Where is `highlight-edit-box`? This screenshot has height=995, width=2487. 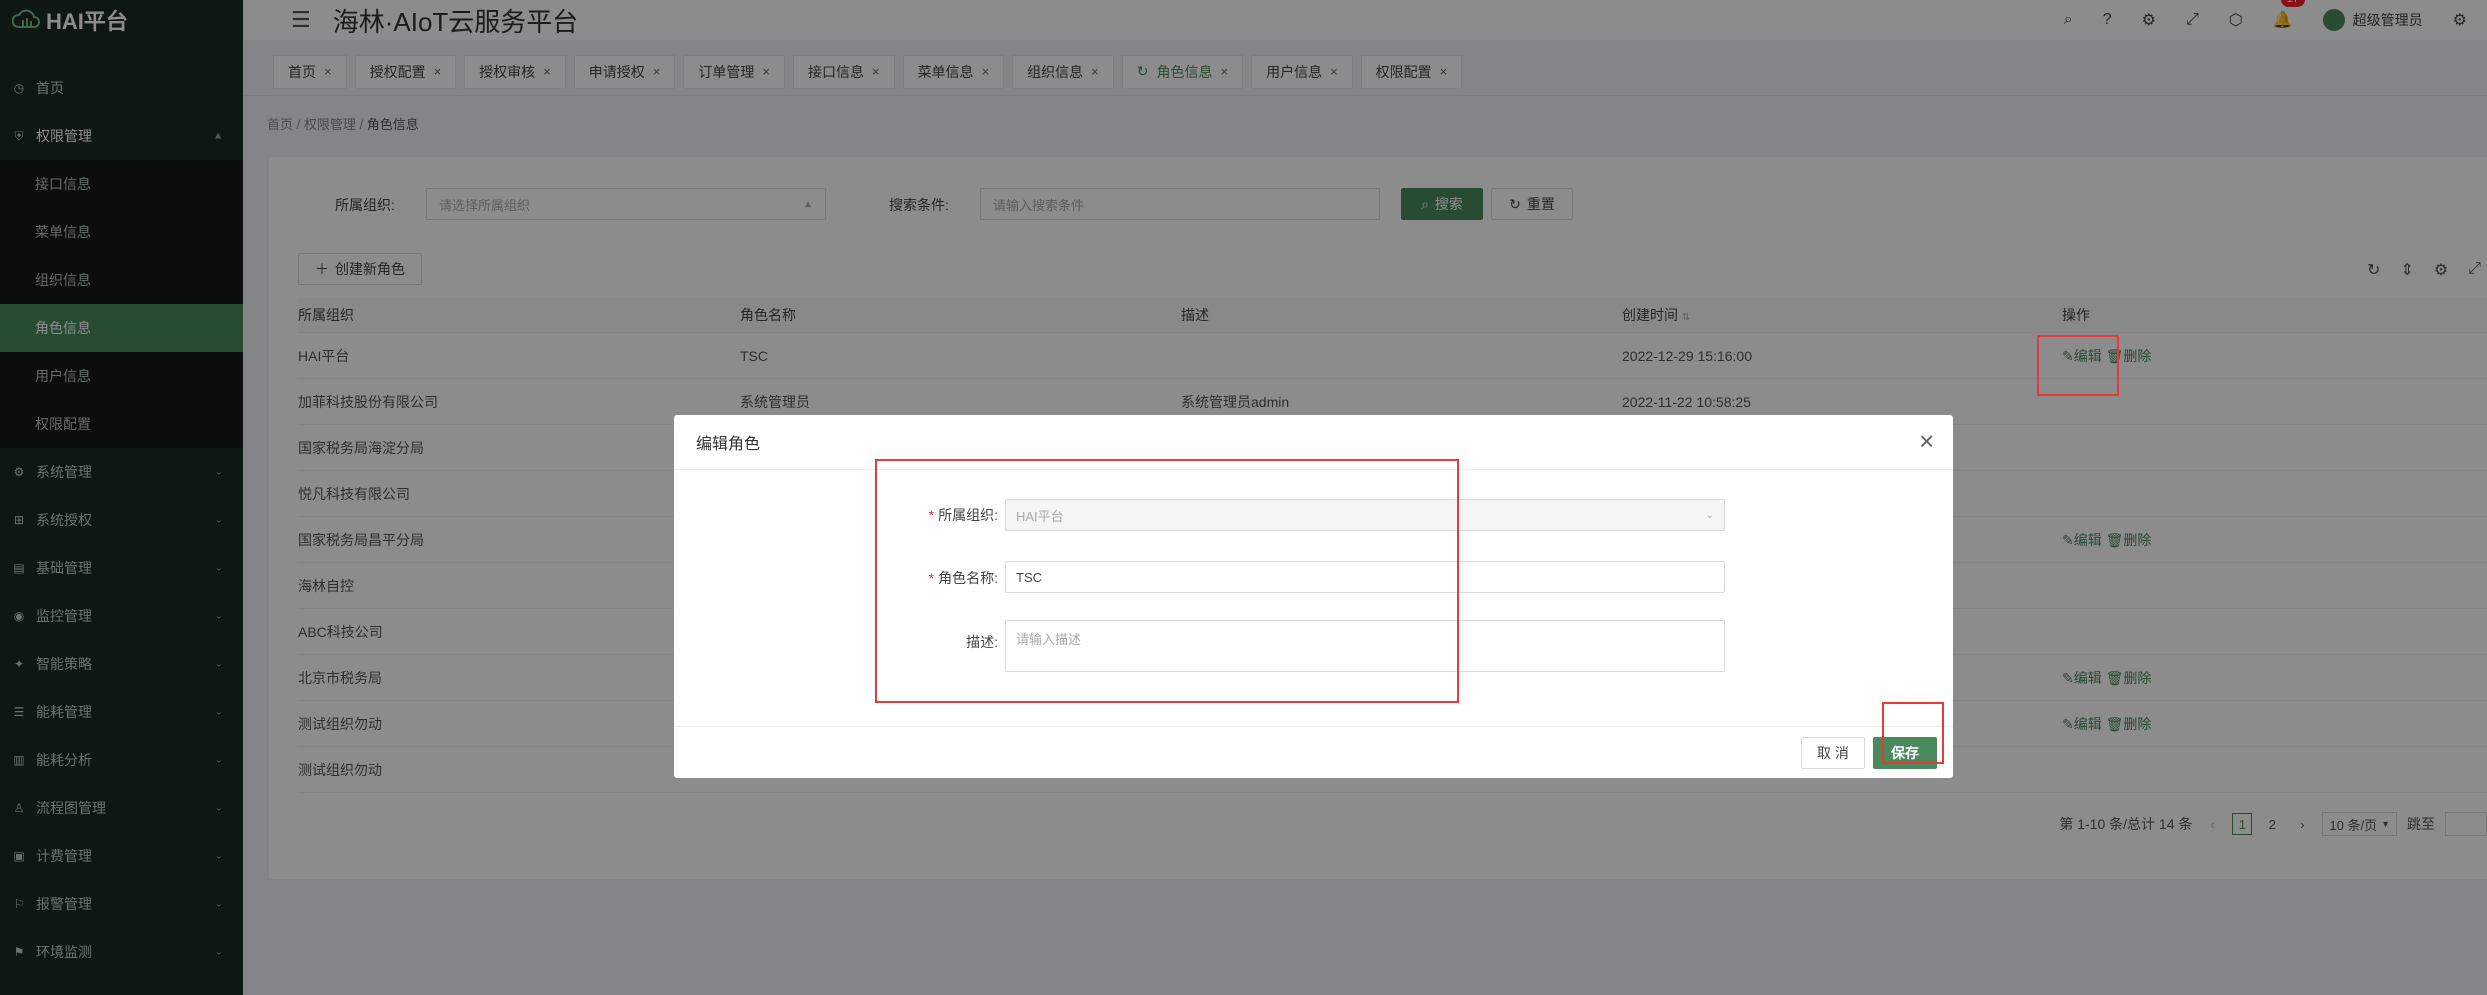
highlight-edit-box is located at coordinates (2078, 365).